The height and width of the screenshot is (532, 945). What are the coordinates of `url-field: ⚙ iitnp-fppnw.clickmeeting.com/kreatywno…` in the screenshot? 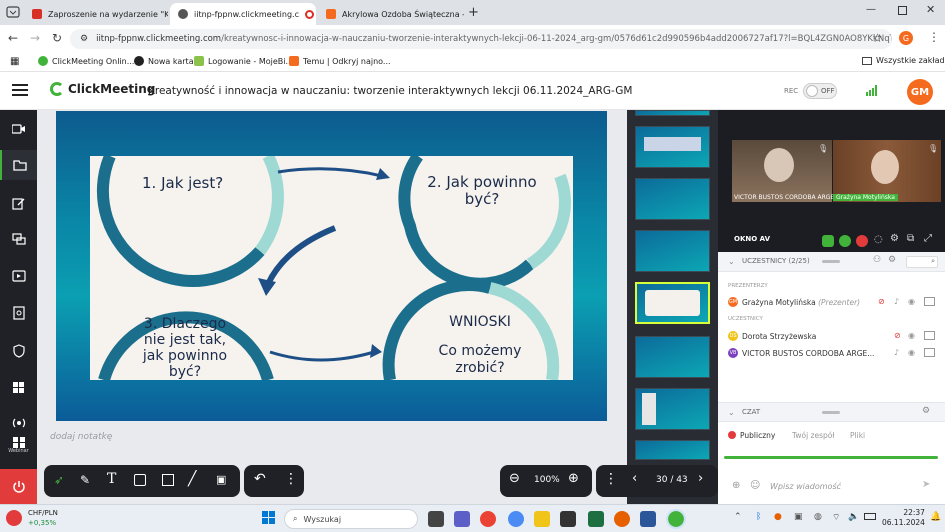 It's located at (481, 39).